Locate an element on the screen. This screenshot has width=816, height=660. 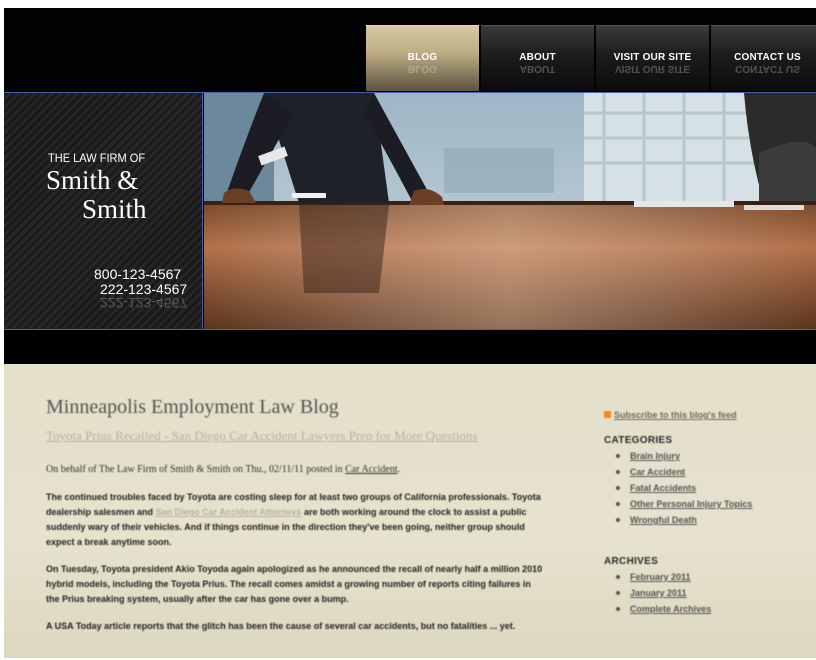
nav-tab-about: ABOUT ABOUT is located at coordinates (537, 58).